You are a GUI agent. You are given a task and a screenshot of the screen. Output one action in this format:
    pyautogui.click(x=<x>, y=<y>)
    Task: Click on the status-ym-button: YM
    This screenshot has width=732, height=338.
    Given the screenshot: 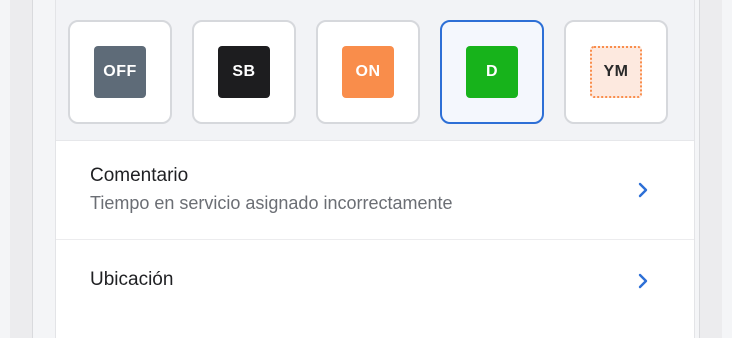 What is the action you would take?
    pyautogui.click(x=616, y=72)
    